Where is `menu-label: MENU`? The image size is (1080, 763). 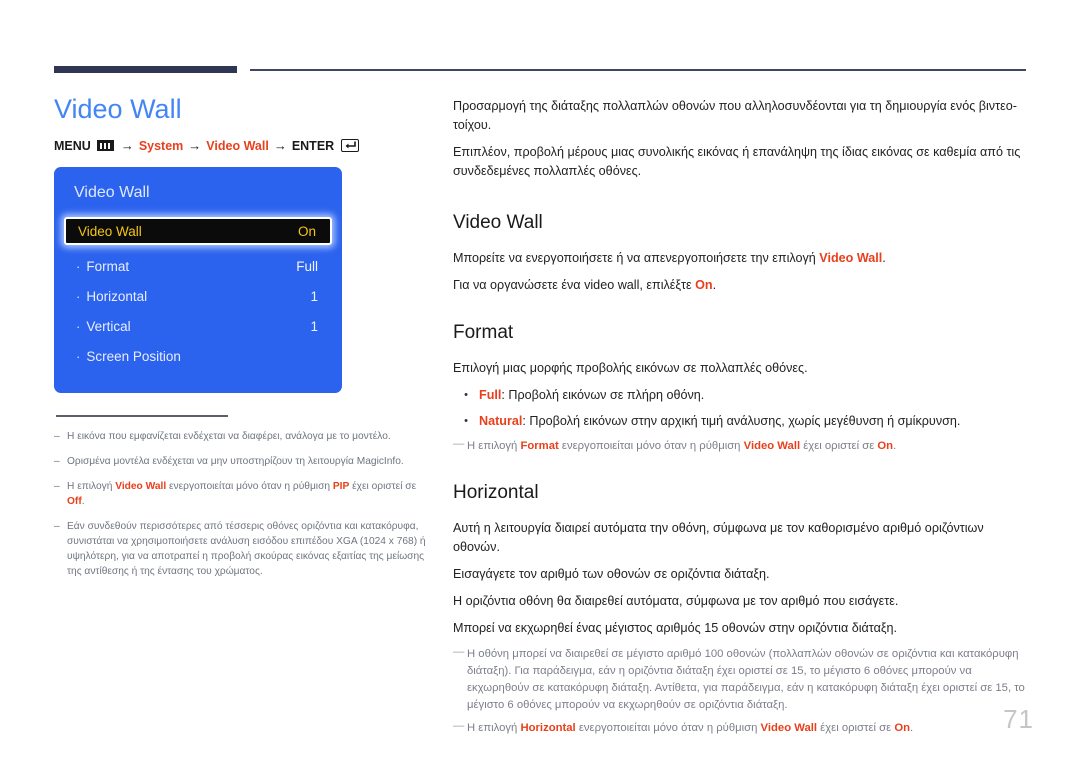 menu-label: MENU is located at coordinates (72, 145).